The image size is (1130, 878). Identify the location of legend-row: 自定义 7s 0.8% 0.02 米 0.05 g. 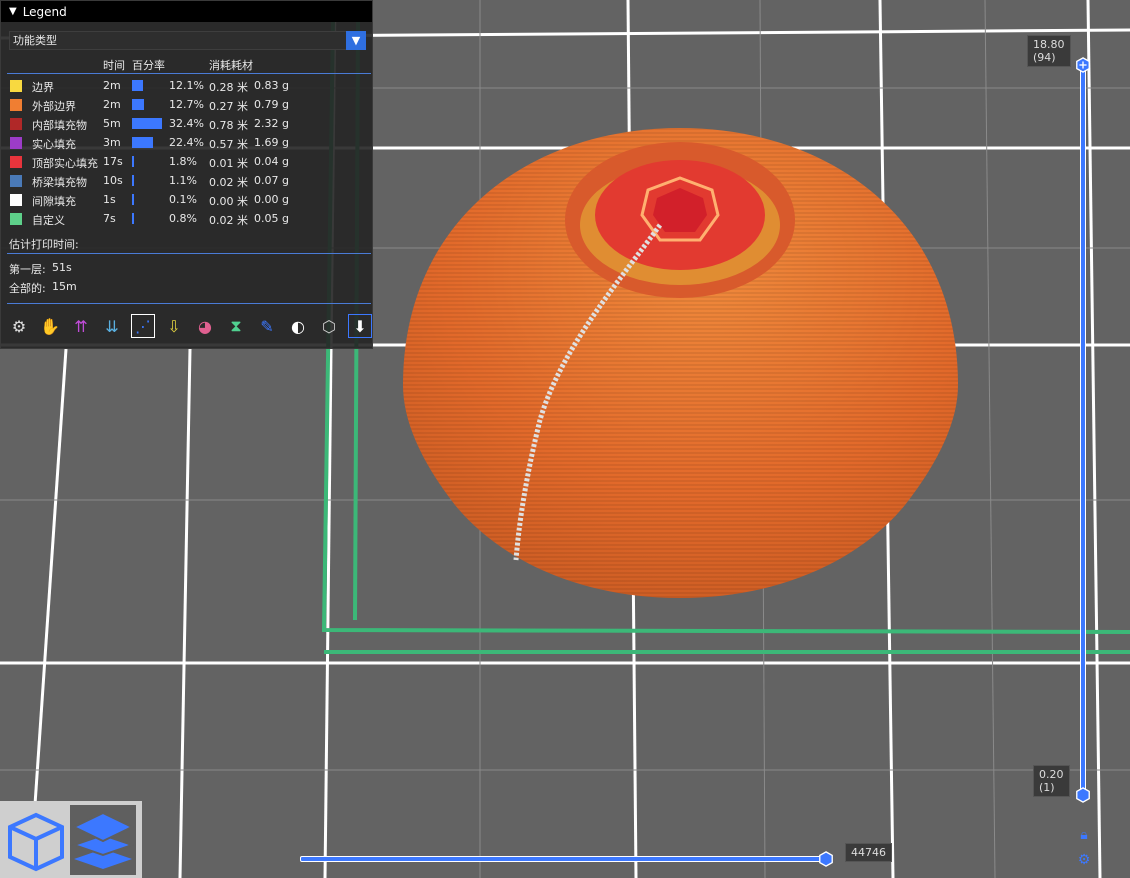
(187, 218).